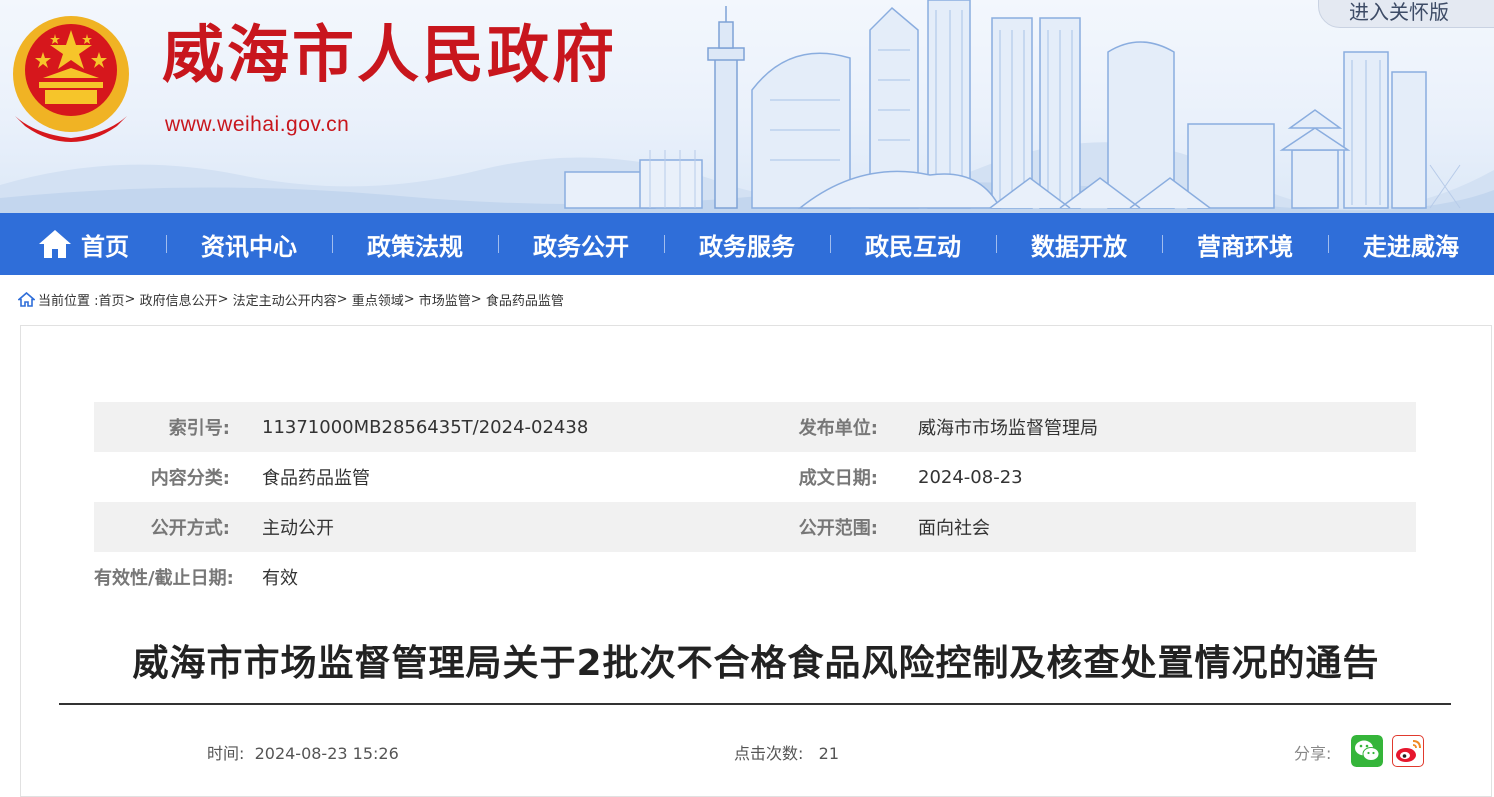  Describe the element at coordinates (378, 299) in the screenshot. I see `breadcrumb-item: 重点领域` at that location.